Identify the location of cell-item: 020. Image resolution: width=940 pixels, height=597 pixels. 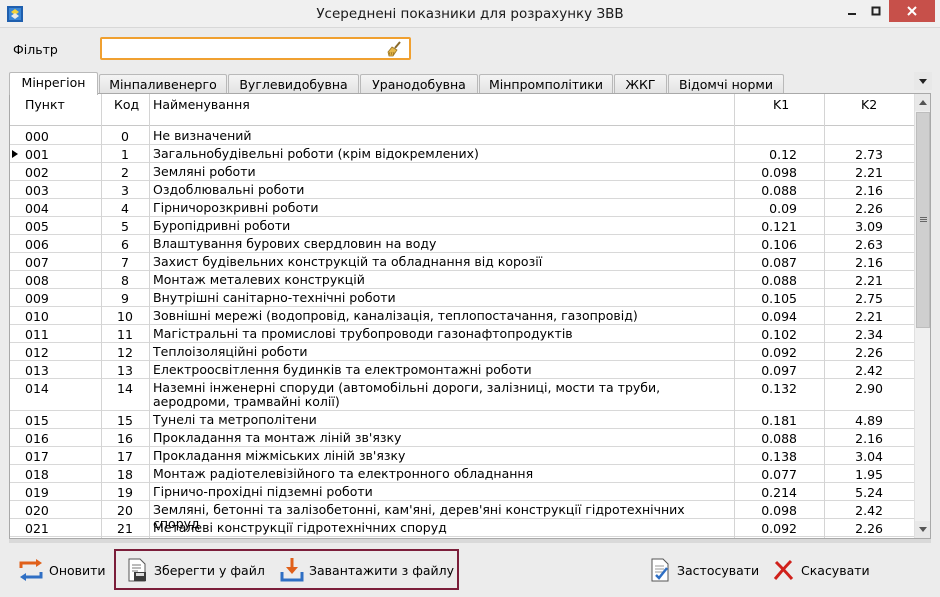
(37, 510).